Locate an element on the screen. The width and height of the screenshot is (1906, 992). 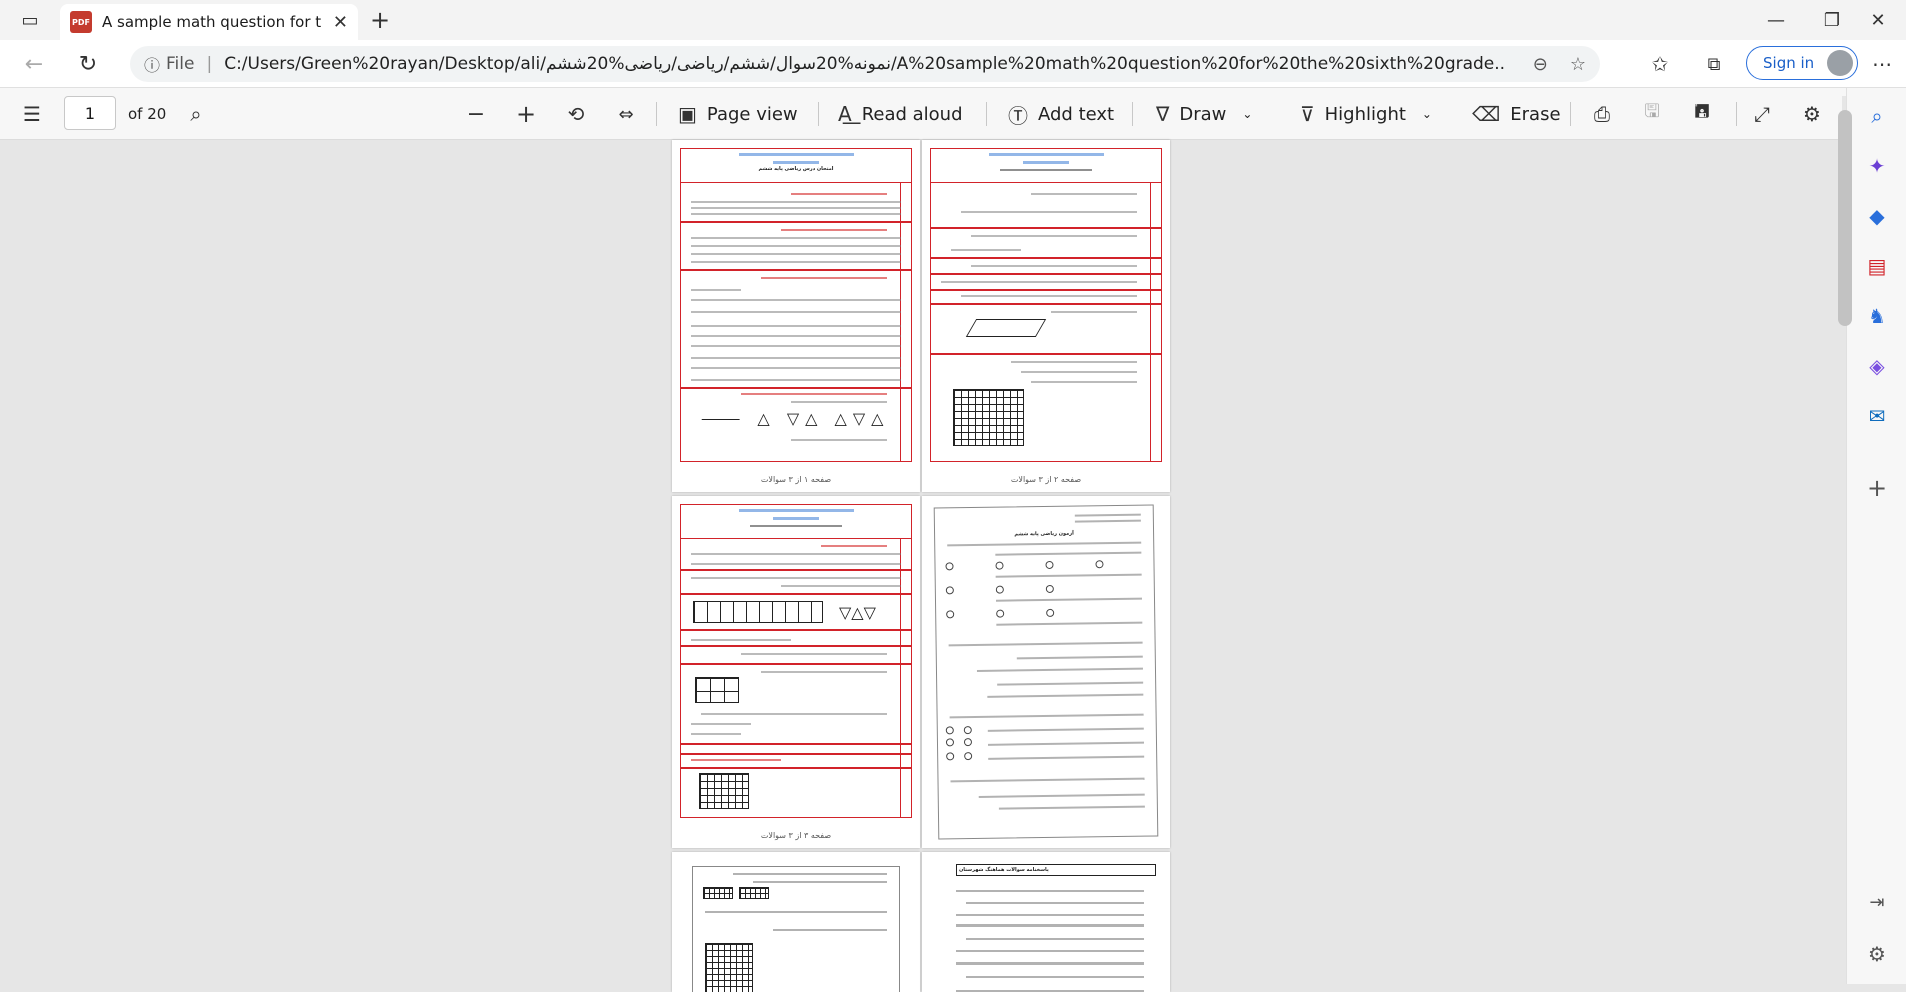
copilot-icon: ✦ is located at coordinates (1876, 166).